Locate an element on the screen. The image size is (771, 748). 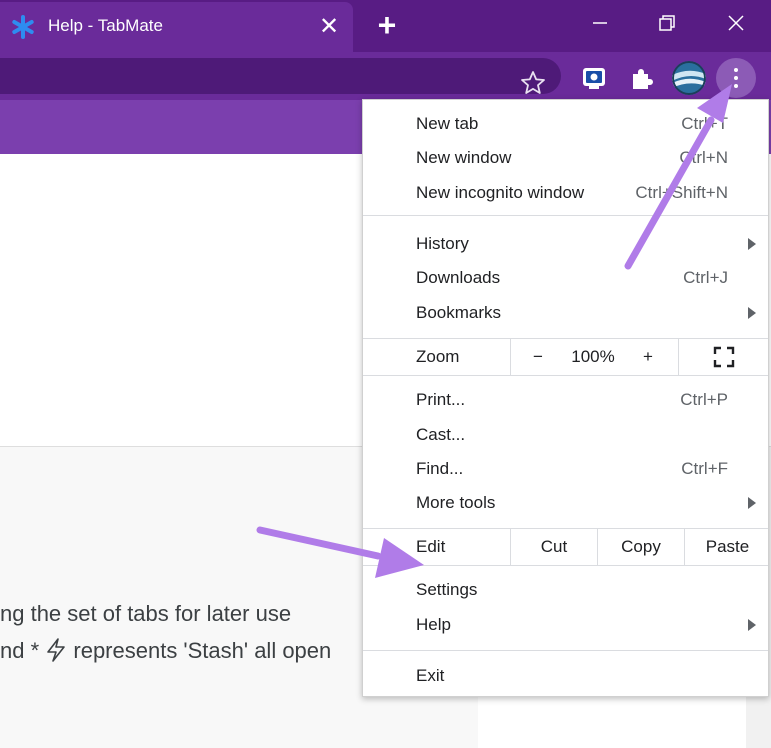
star-icon is located at coordinates (533, 83).